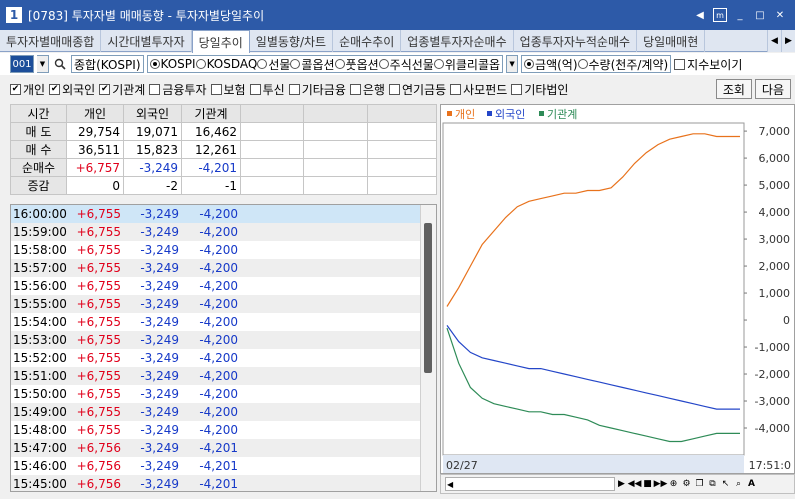  What do you see at coordinates (772, 89) in the screenshot?
I see `next-button: 다음` at bounding box center [772, 89].